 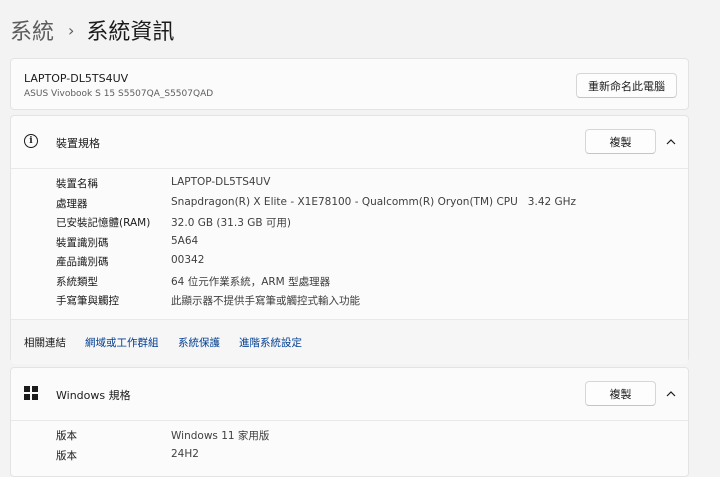 I want to click on spec-value: LAPTOP-DL5TS4UV, so click(x=221, y=182).